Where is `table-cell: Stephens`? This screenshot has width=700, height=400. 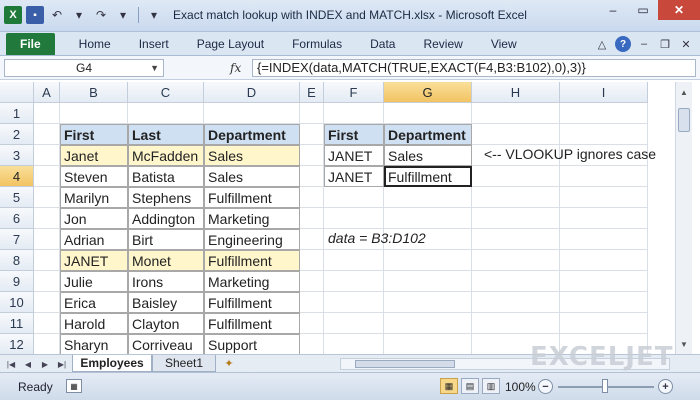 table-cell: Stephens is located at coordinates (166, 197).